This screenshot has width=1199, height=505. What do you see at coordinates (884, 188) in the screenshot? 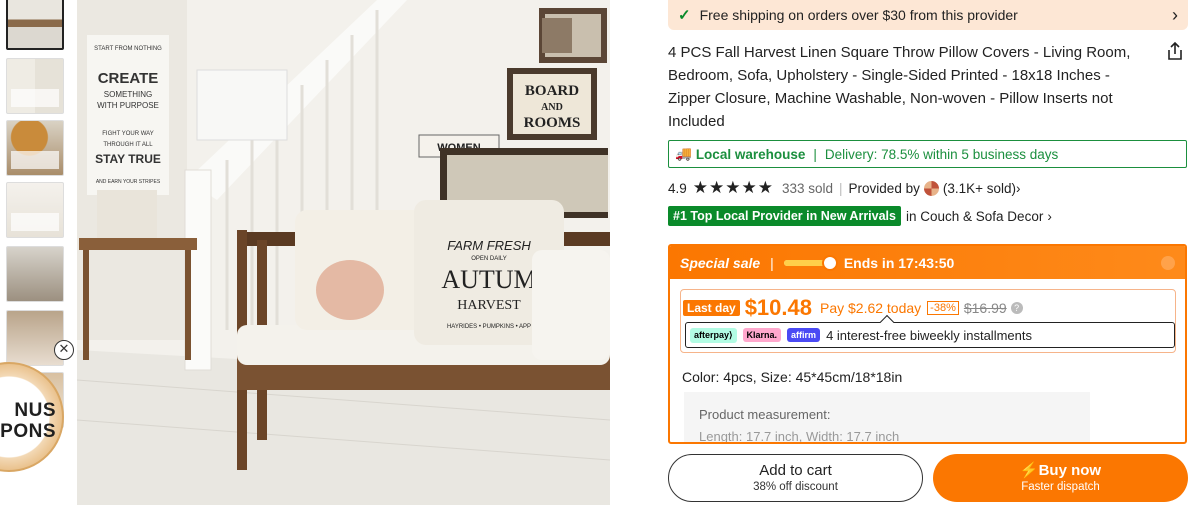
I see `provided-by-label: Provided by` at bounding box center [884, 188].